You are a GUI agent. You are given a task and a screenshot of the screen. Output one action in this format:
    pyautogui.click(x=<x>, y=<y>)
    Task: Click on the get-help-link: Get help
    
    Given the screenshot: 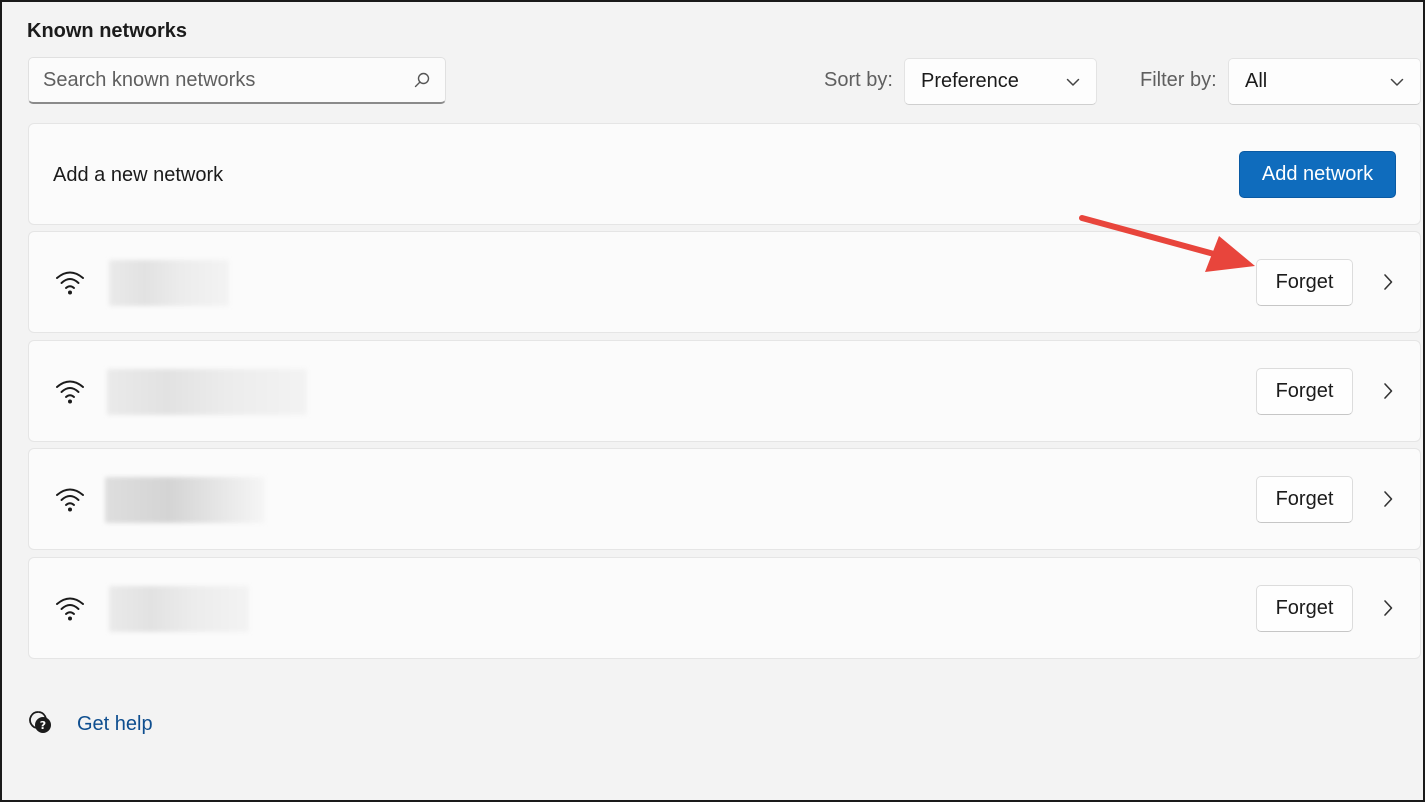 What is the action you would take?
    pyautogui.click(x=115, y=724)
    